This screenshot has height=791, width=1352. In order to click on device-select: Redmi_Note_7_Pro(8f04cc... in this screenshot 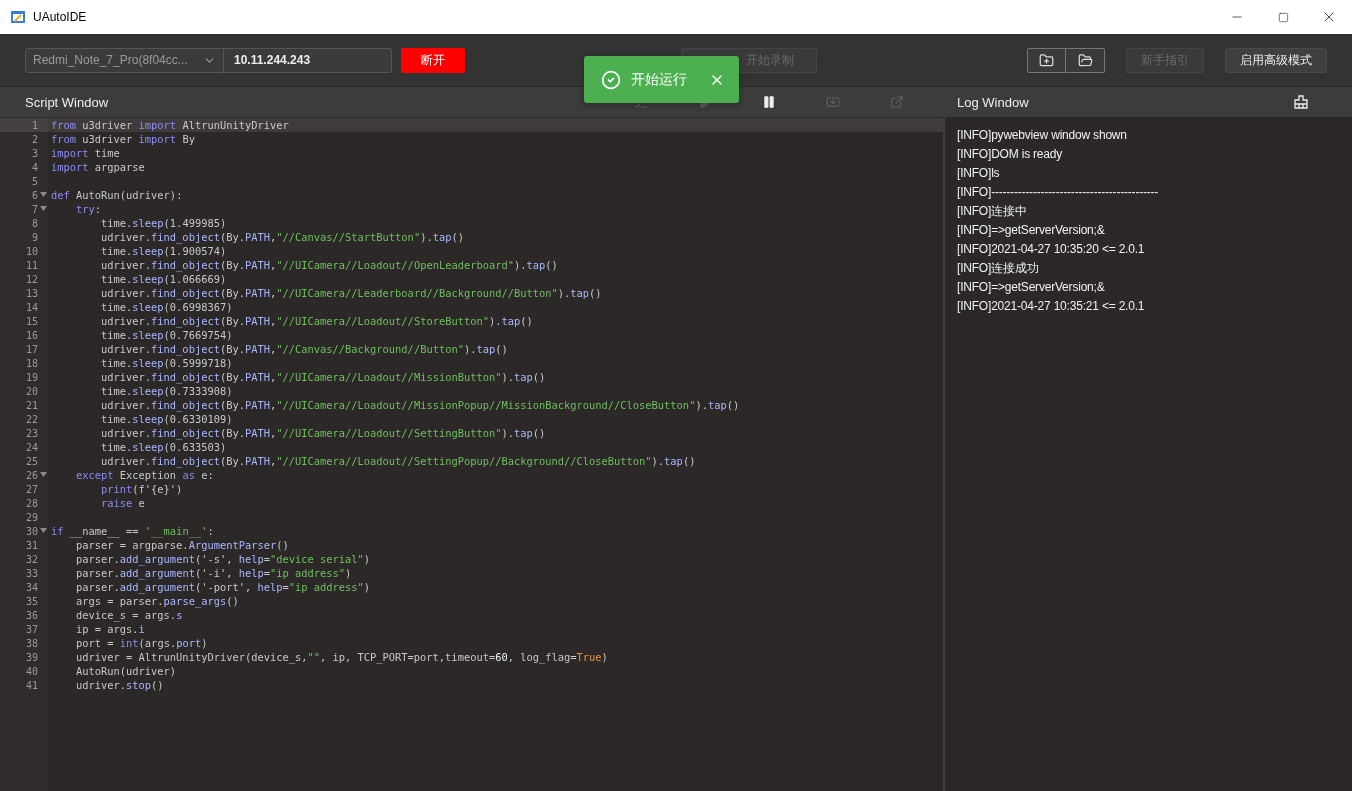, I will do `click(124, 60)`.